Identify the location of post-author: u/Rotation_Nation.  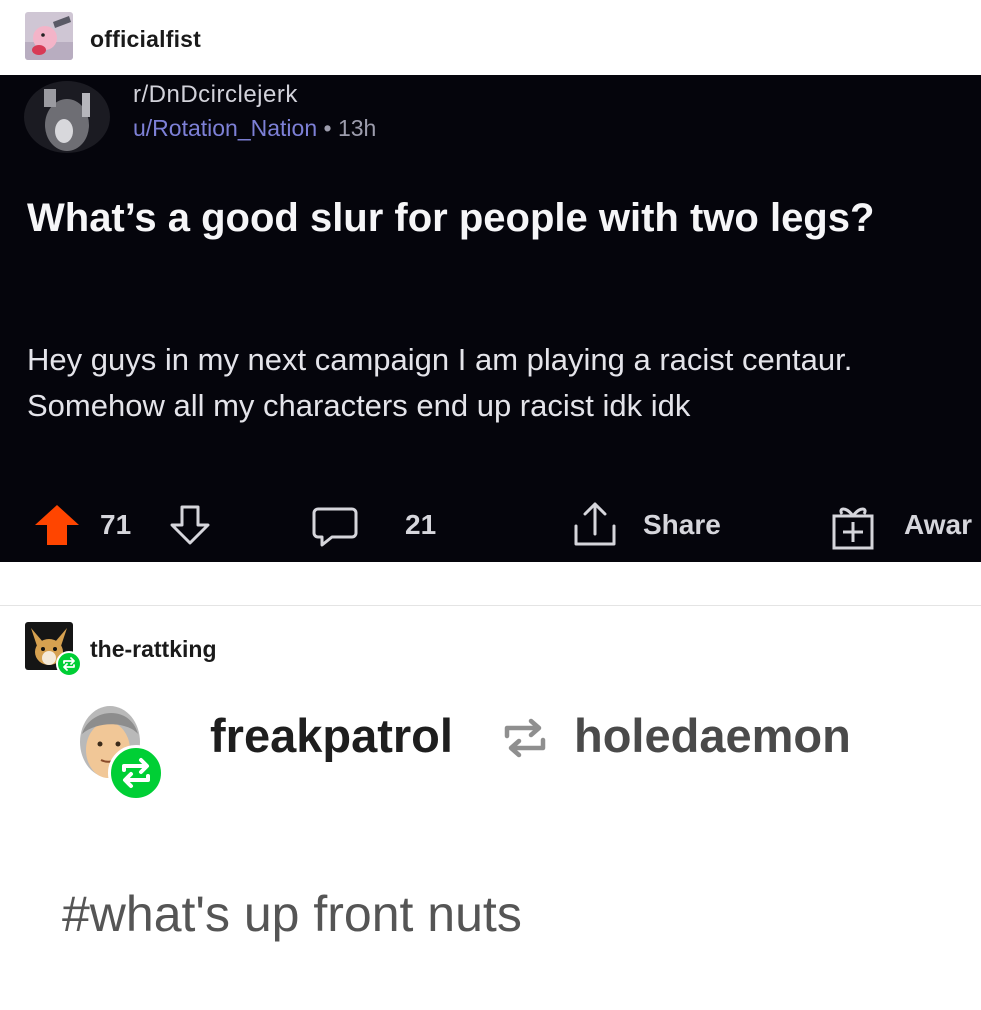
(225, 128).